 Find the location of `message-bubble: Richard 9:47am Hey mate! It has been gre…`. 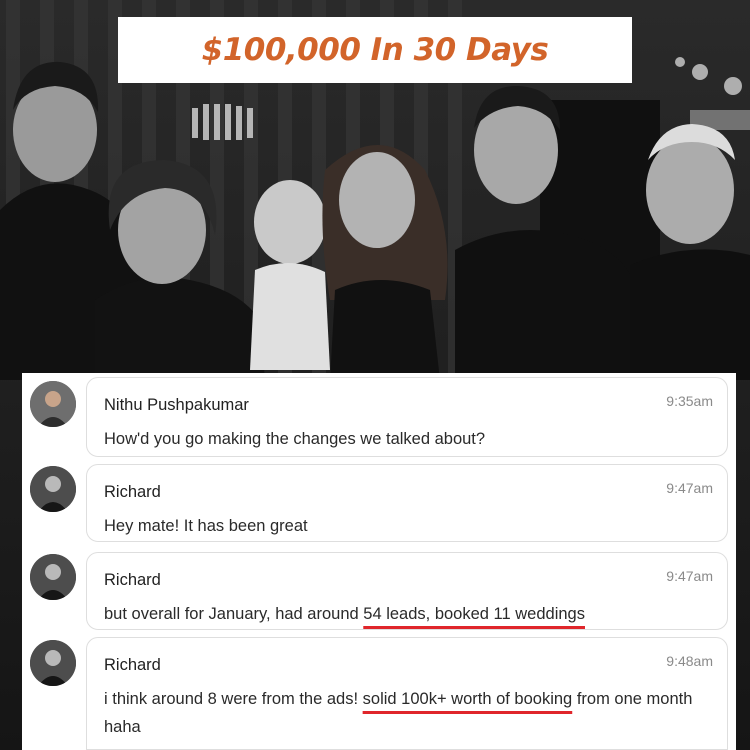

message-bubble: Richard 9:47am Hey mate! It has been gre… is located at coordinates (407, 503).